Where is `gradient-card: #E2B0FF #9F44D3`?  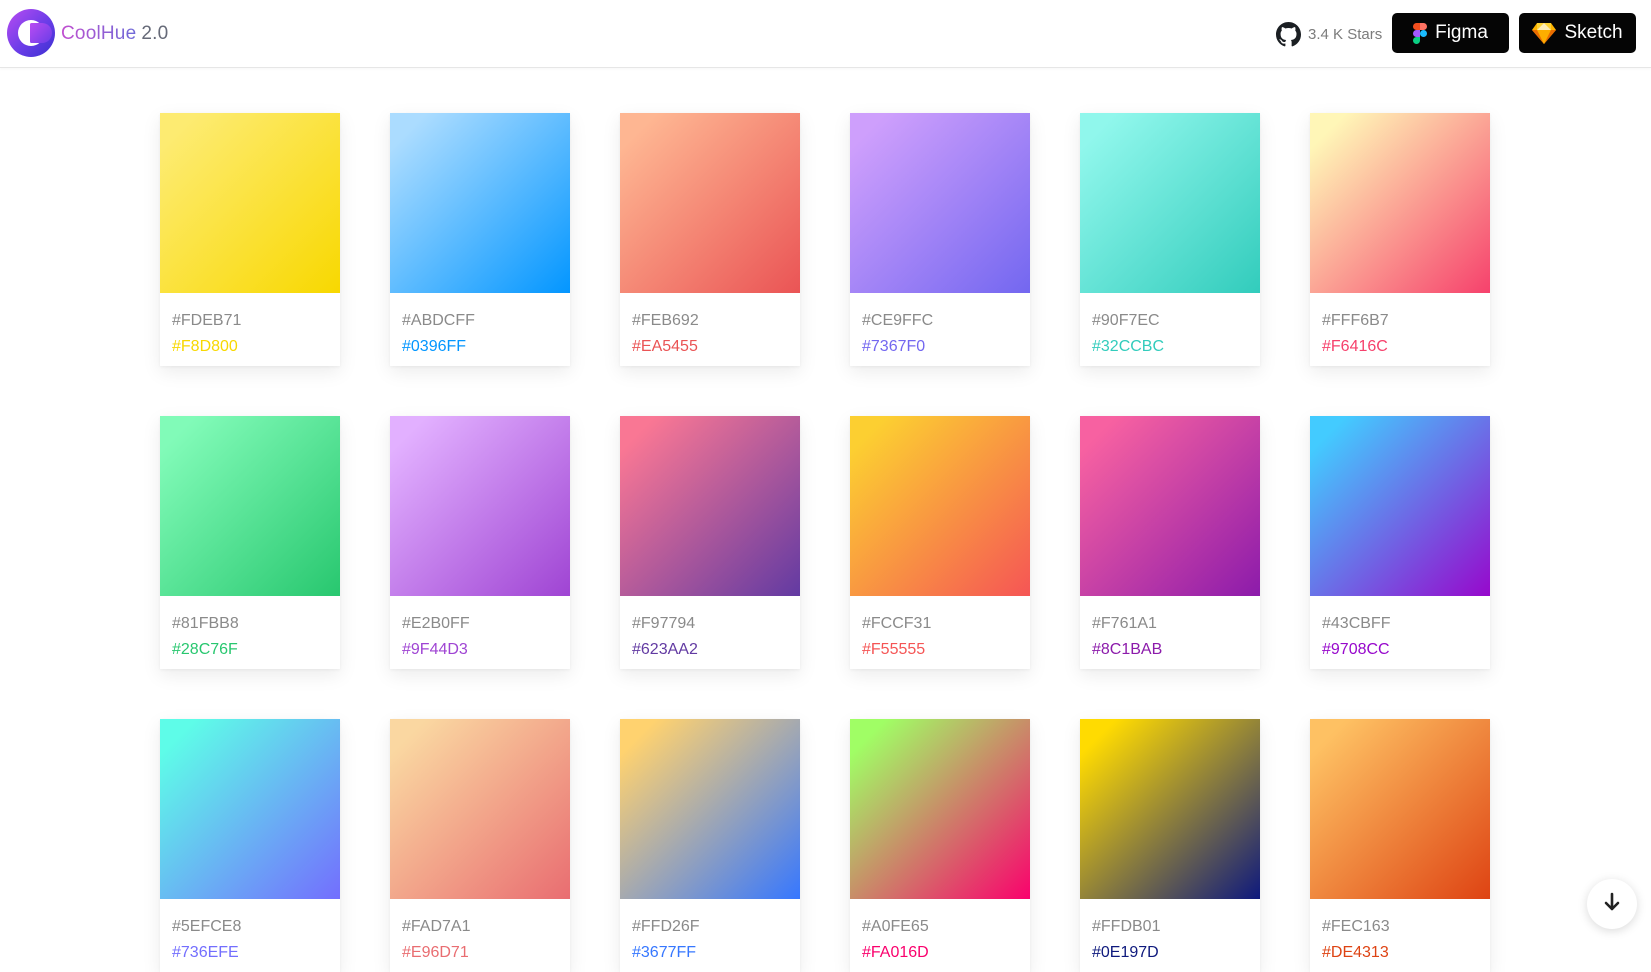 gradient-card: #E2B0FF #9F44D3 is located at coordinates (480, 542).